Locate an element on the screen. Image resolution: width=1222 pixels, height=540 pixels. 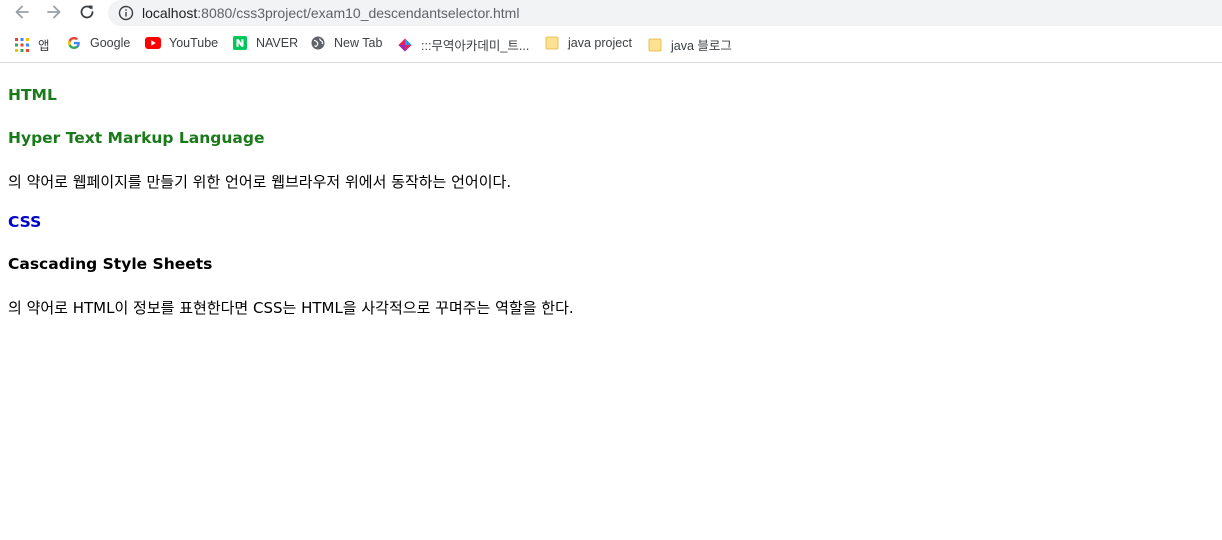
naver-icon is located at coordinates (240, 43).